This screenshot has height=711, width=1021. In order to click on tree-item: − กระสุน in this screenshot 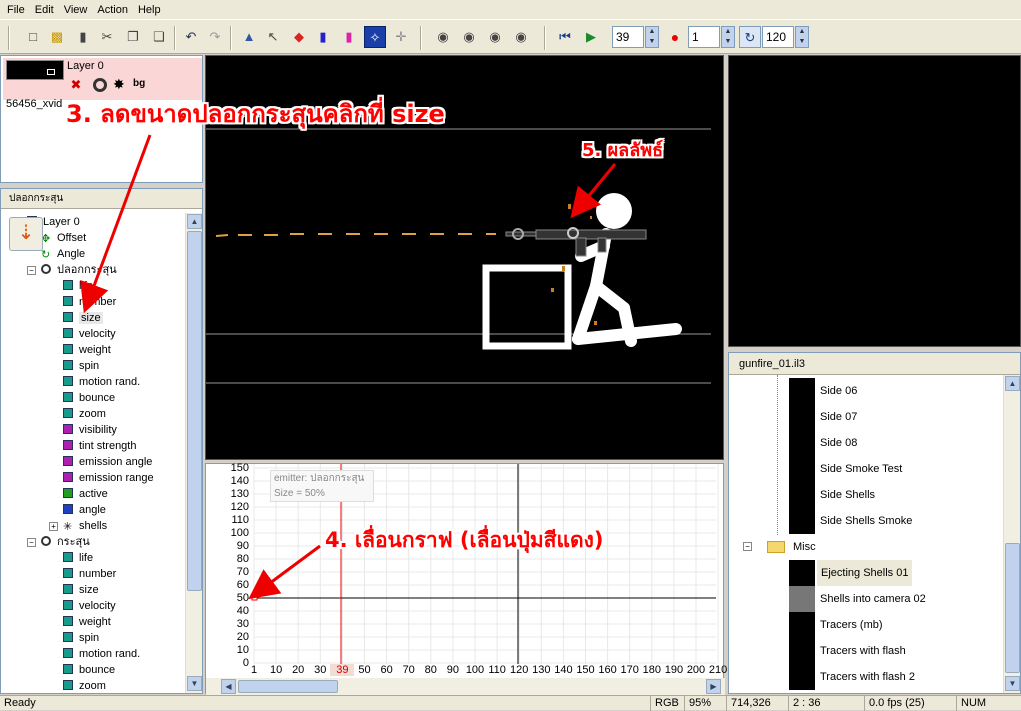, I will do `click(58, 542)`.